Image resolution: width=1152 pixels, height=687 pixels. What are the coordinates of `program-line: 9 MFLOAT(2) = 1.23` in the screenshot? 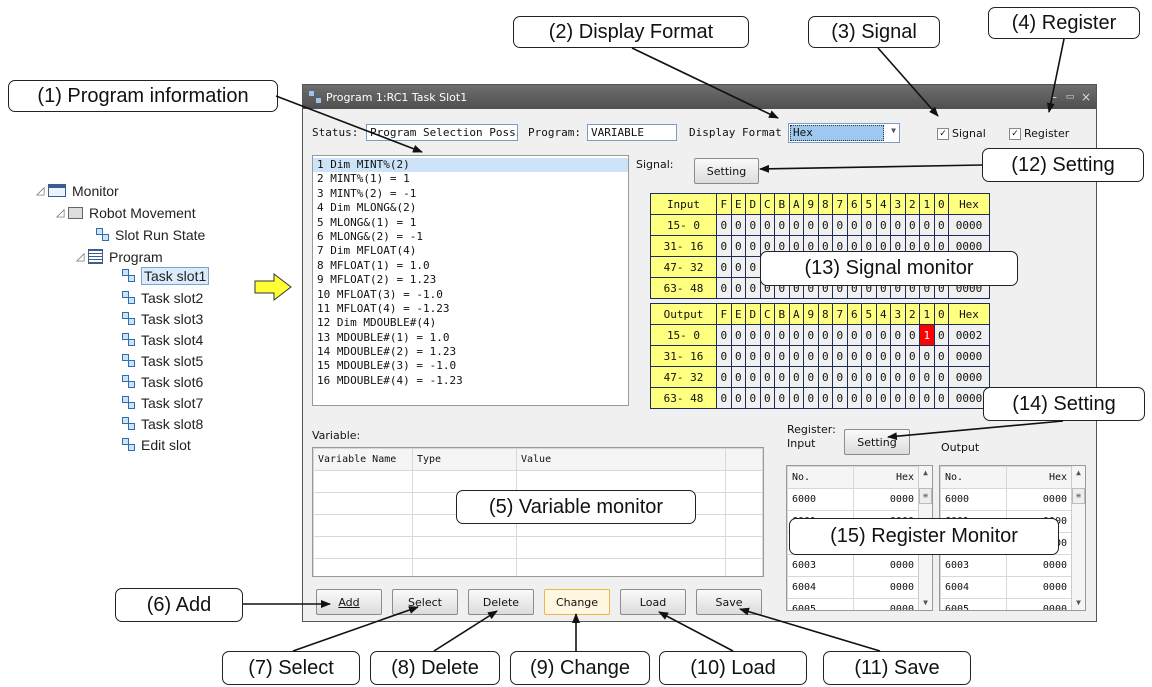 It's located at (470, 280).